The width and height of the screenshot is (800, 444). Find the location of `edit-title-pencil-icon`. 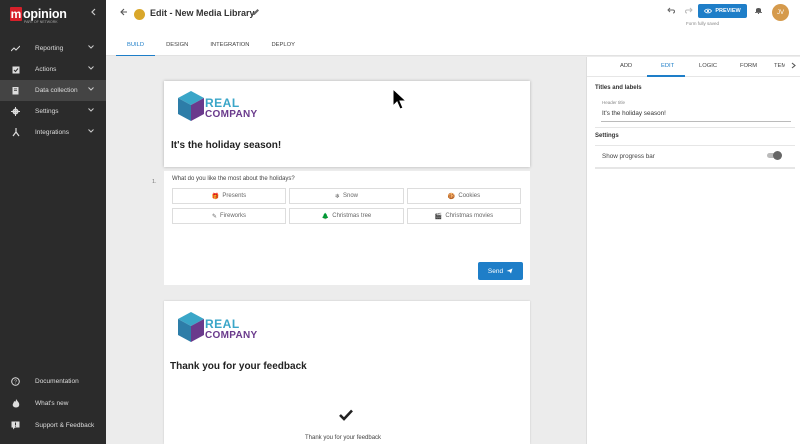

edit-title-pencil-icon is located at coordinates (256, 13).